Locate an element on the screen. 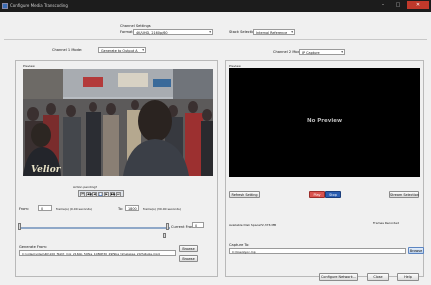 Image resolution: width=431 pixels, height=285 pixels. browse-capture-button: Browse is located at coordinates (416, 250).